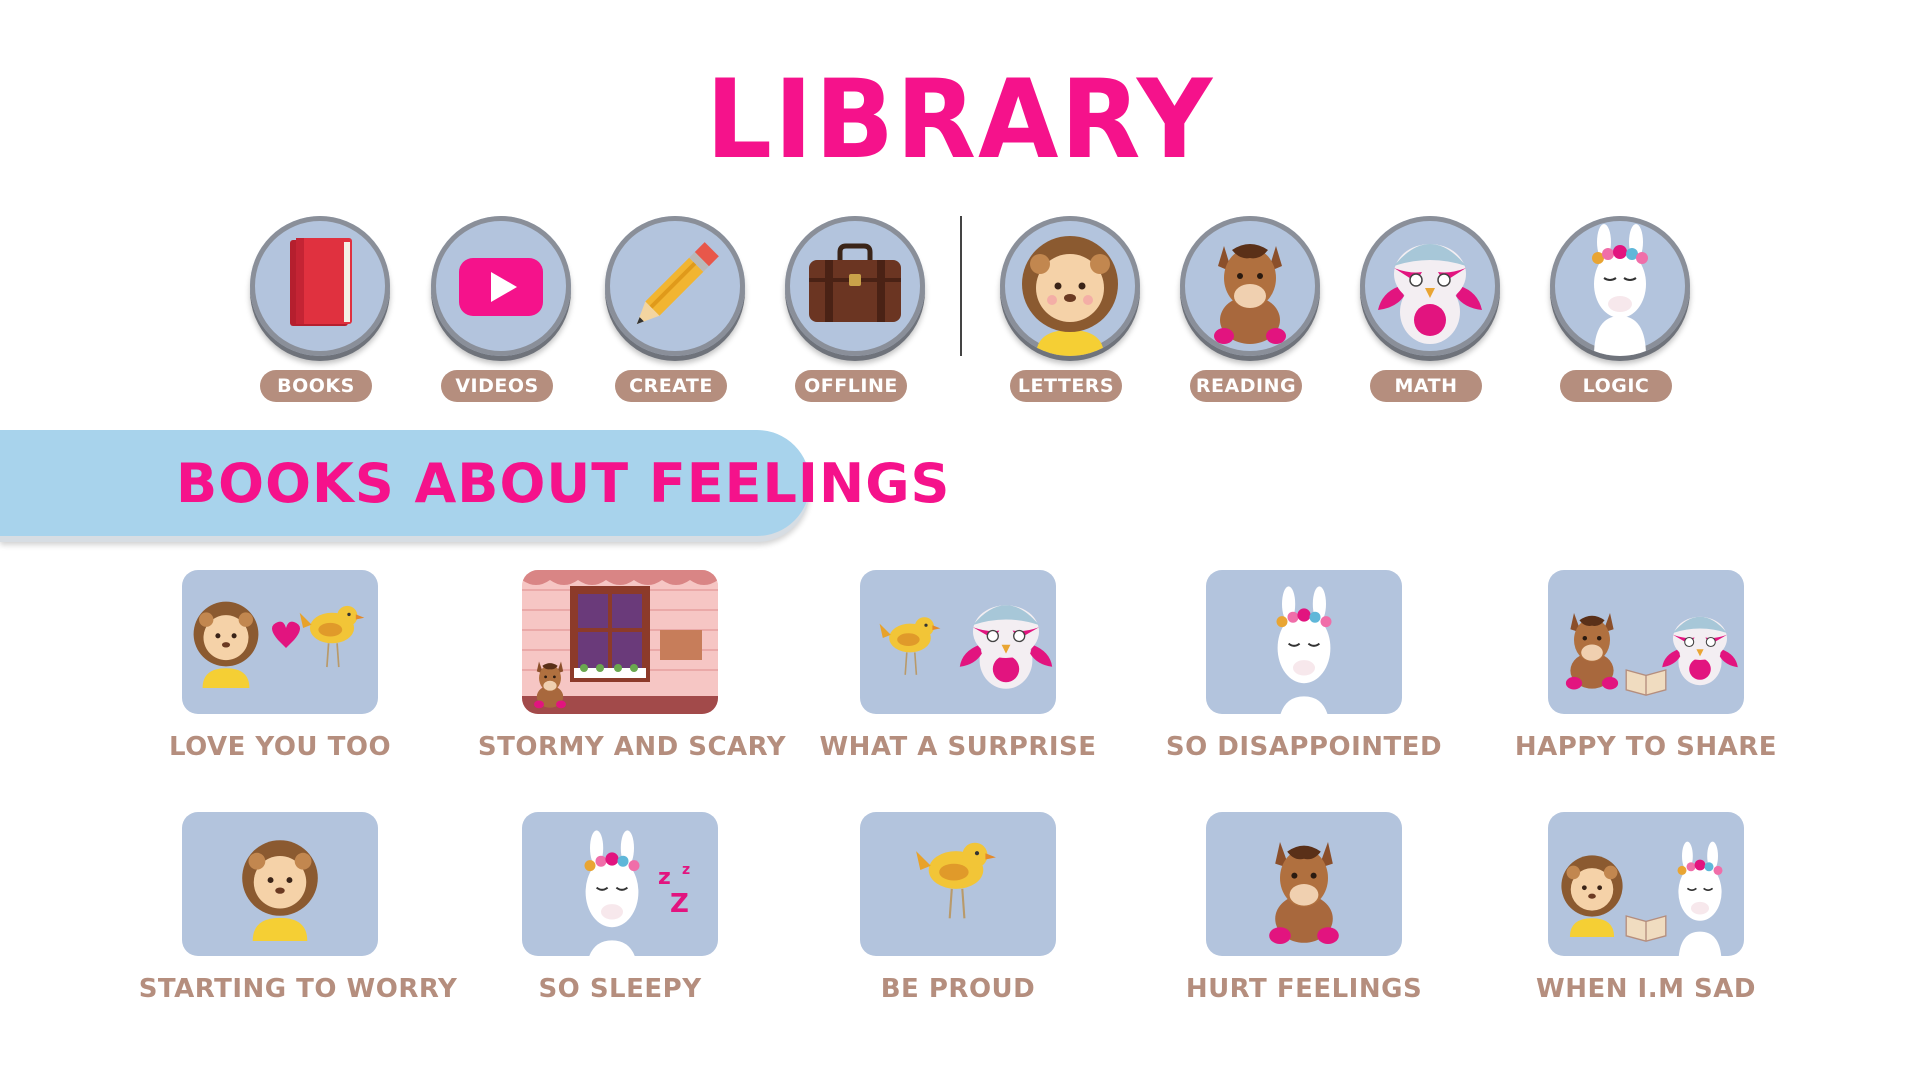 Image resolution: width=1920 pixels, height=1080 pixels. Describe the element at coordinates (321, 282) in the screenshot. I see `book-icon` at that location.